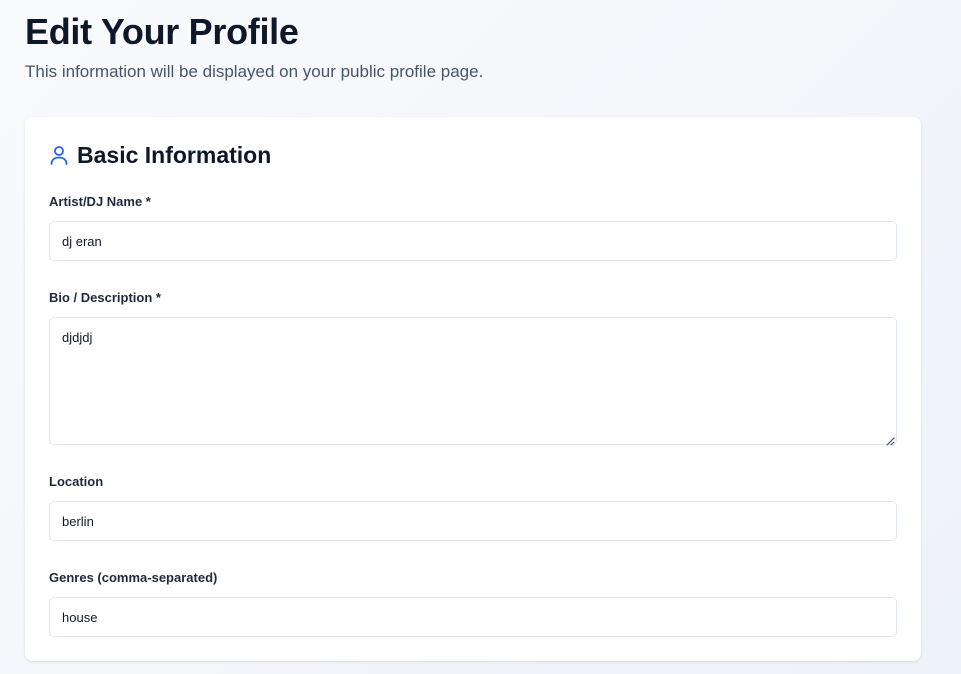  I want to click on page-title: Edit Your Profile, so click(162, 31).